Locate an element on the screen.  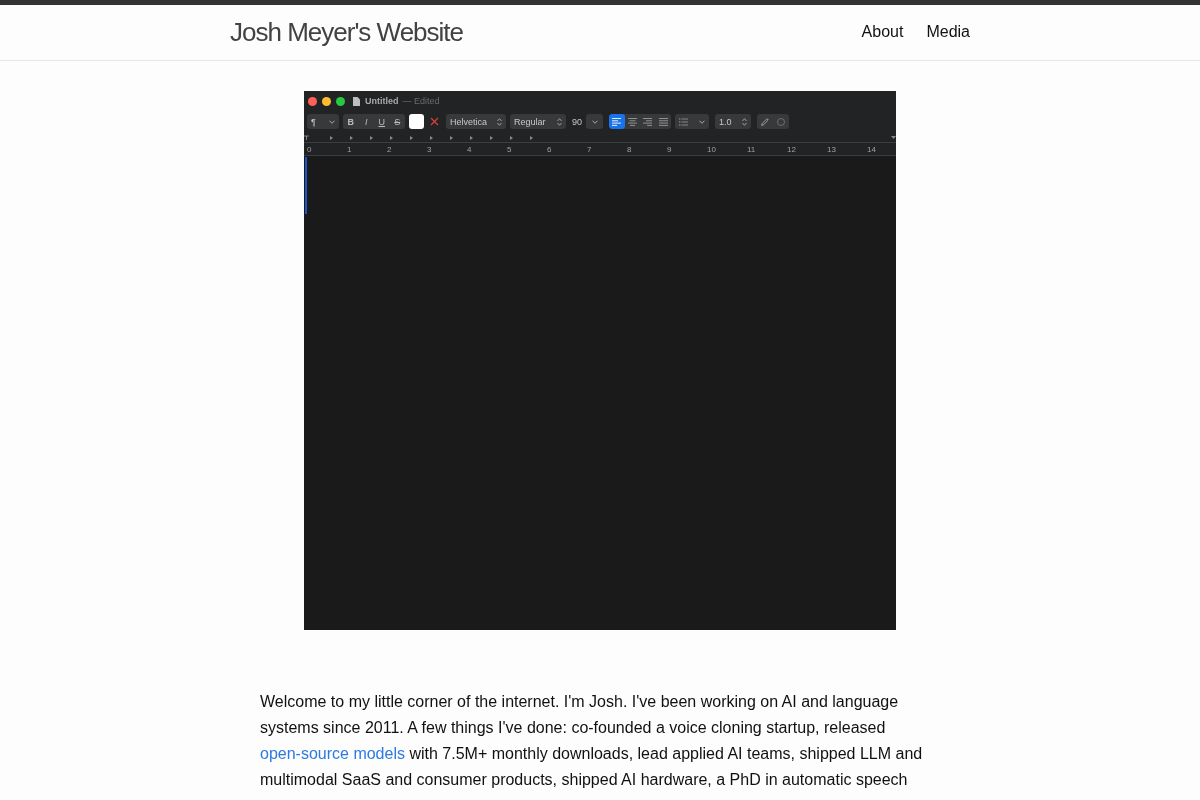
cross-icon is located at coordinates (434, 121).